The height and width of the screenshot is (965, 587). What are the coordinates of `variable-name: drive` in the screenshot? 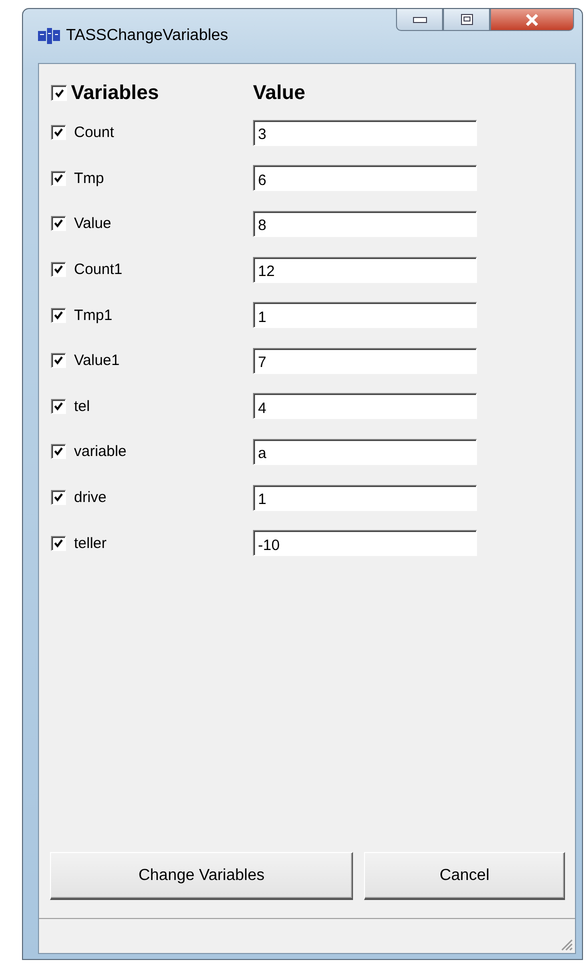 It's located at (90, 497).